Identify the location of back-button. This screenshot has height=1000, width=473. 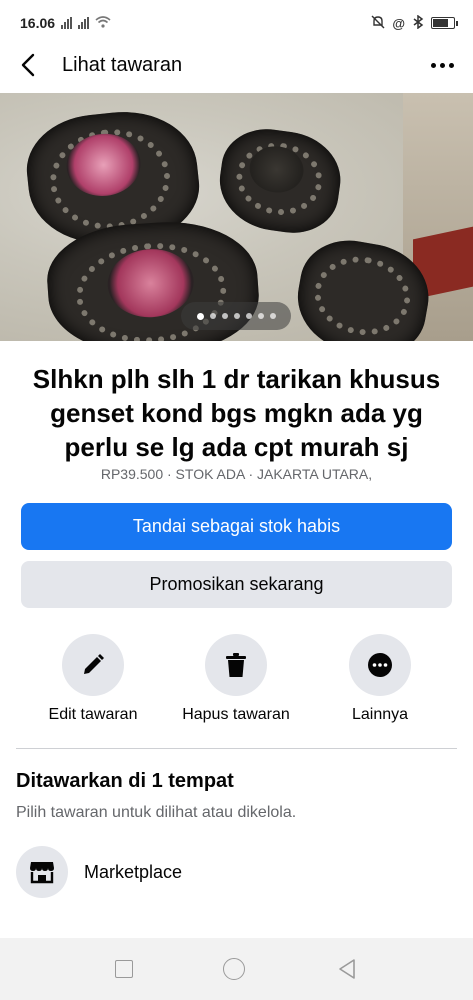
(28, 65).